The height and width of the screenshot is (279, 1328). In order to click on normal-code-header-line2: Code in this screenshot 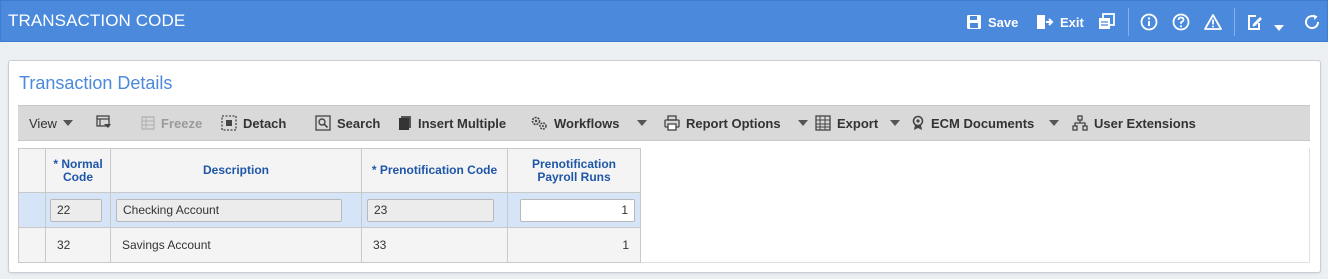, I will do `click(78, 176)`.